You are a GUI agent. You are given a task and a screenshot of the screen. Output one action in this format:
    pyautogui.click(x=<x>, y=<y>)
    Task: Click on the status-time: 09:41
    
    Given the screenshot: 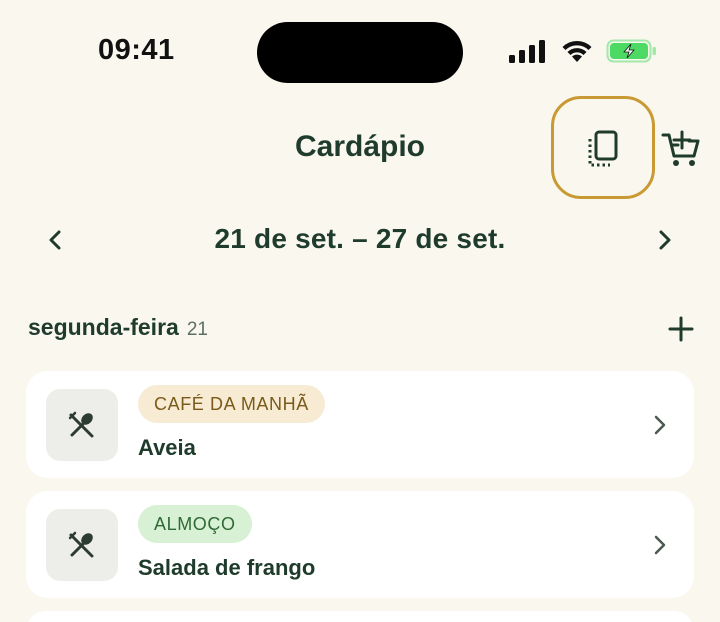 What is the action you would take?
    pyautogui.click(x=136, y=50)
    